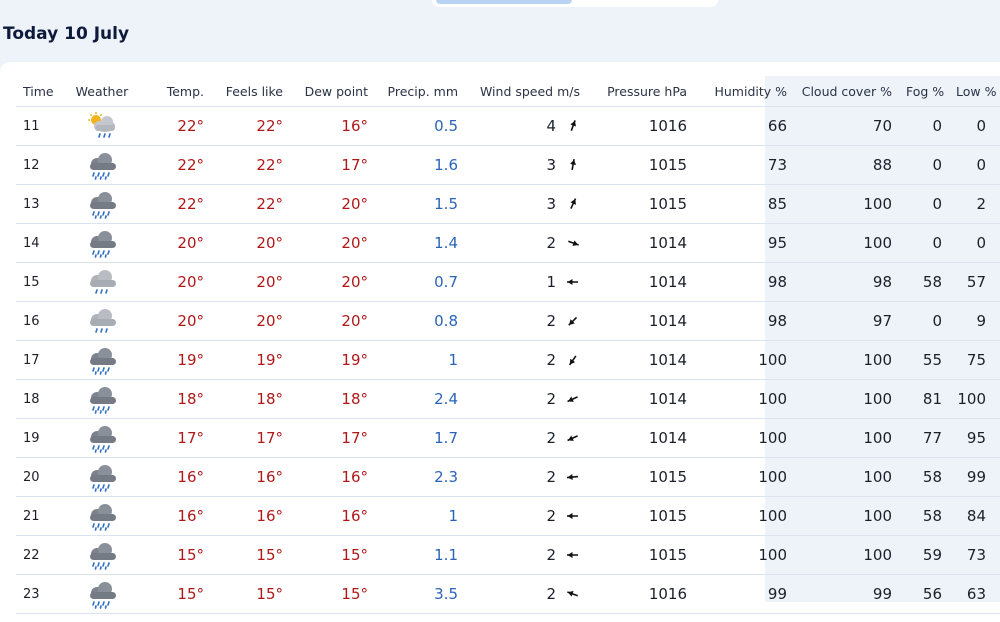  Describe the element at coordinates (180, 477) in the screenshot. I see `temp-cell: 16°` at that location.